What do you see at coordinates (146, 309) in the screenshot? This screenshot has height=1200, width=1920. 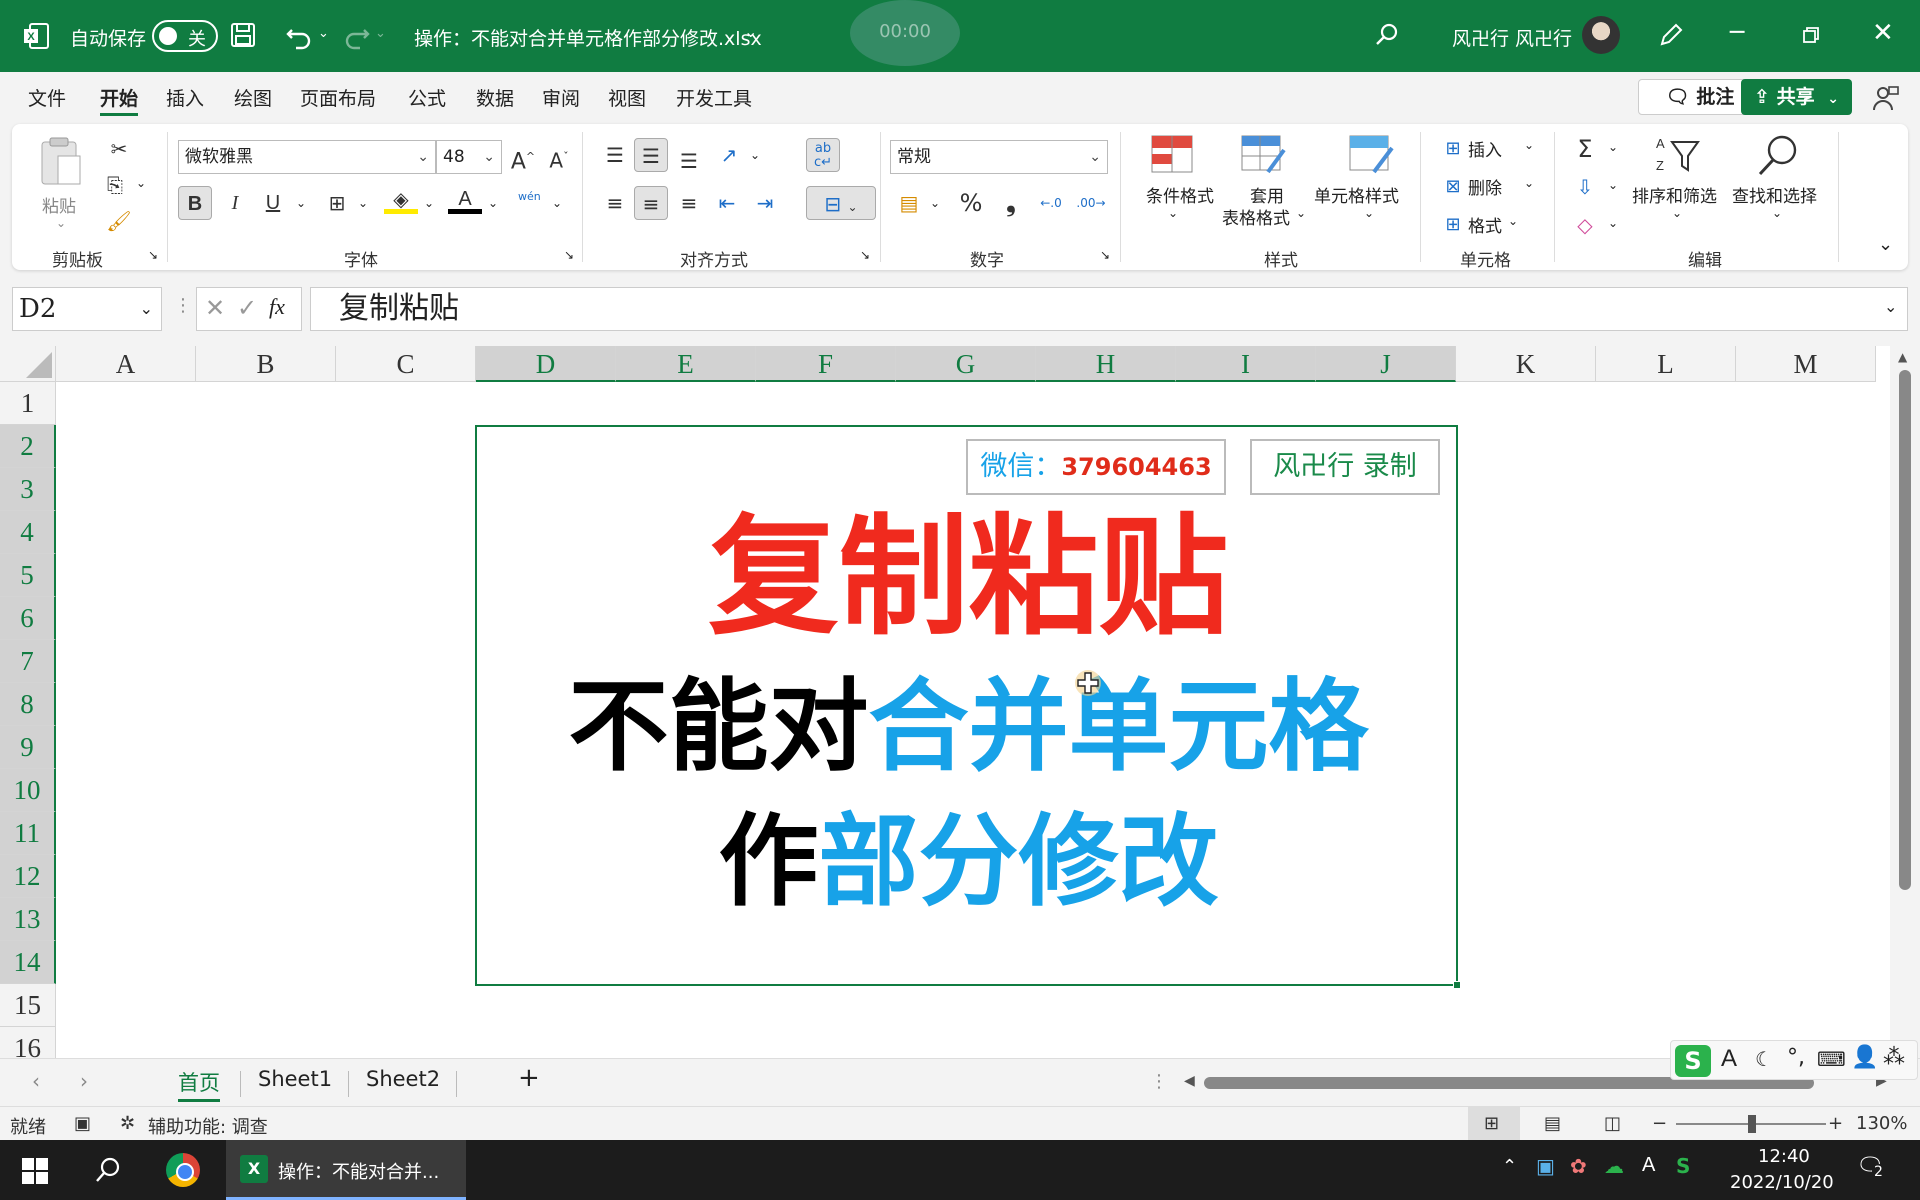 I see `name-box-dropdown-icon: ⌄` at bounding box center [146, 309].